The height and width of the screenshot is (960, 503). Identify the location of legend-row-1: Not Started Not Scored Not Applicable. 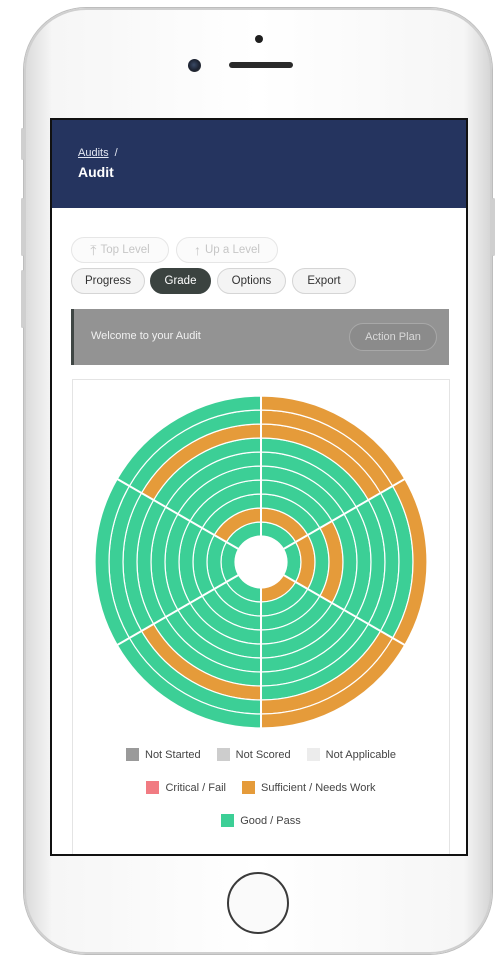
(261, 754).